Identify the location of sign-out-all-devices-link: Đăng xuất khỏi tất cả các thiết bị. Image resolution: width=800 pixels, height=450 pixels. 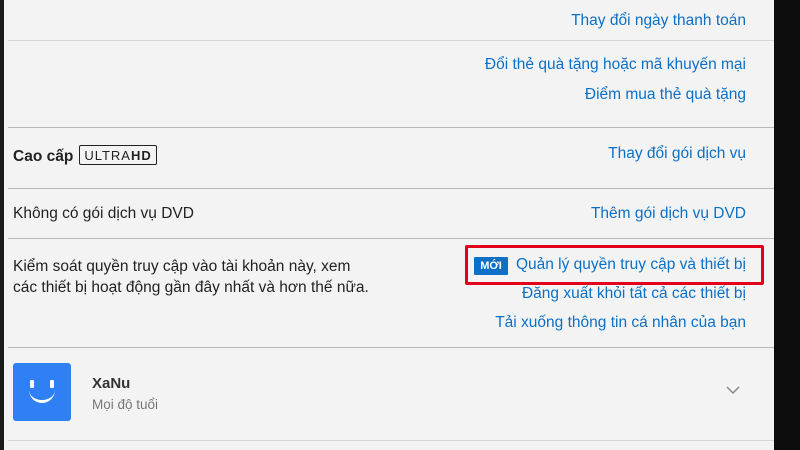
(634, 294).